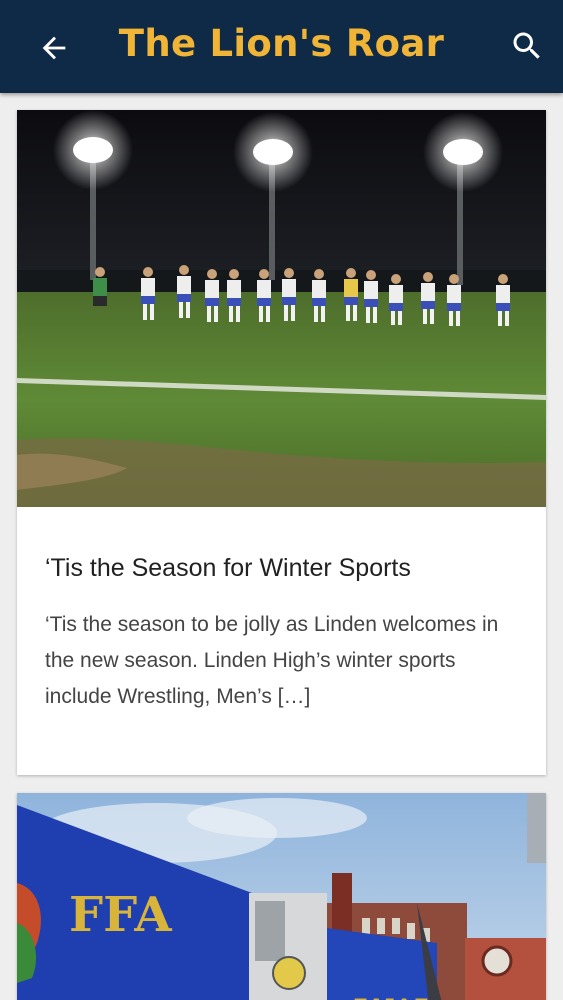 Image resolution: width=563 pixels, height=1000 pixels. I want to click on app-title: The Lion's Roar, so click(281, 43).